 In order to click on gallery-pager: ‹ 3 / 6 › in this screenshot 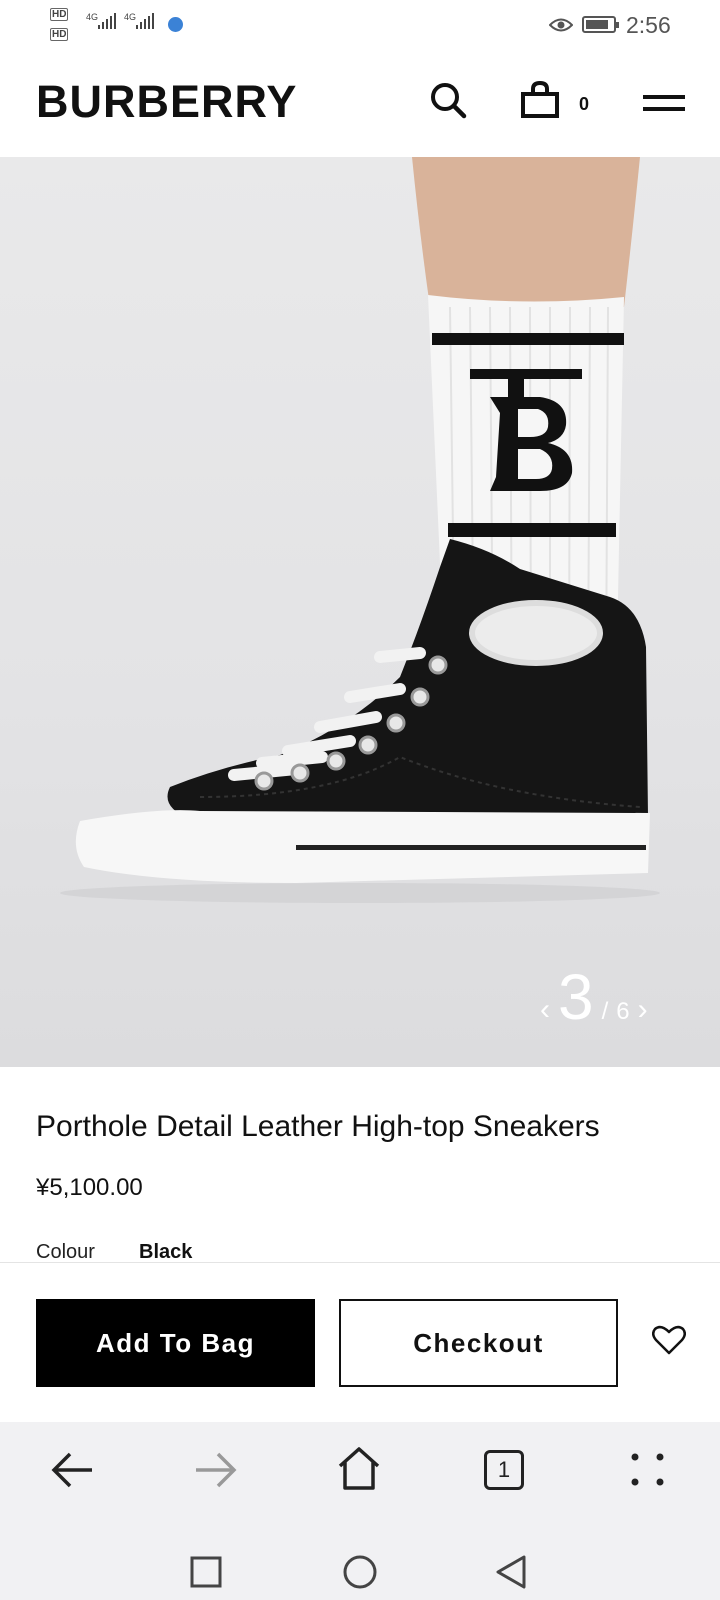, I will do `click(594, 997)`.